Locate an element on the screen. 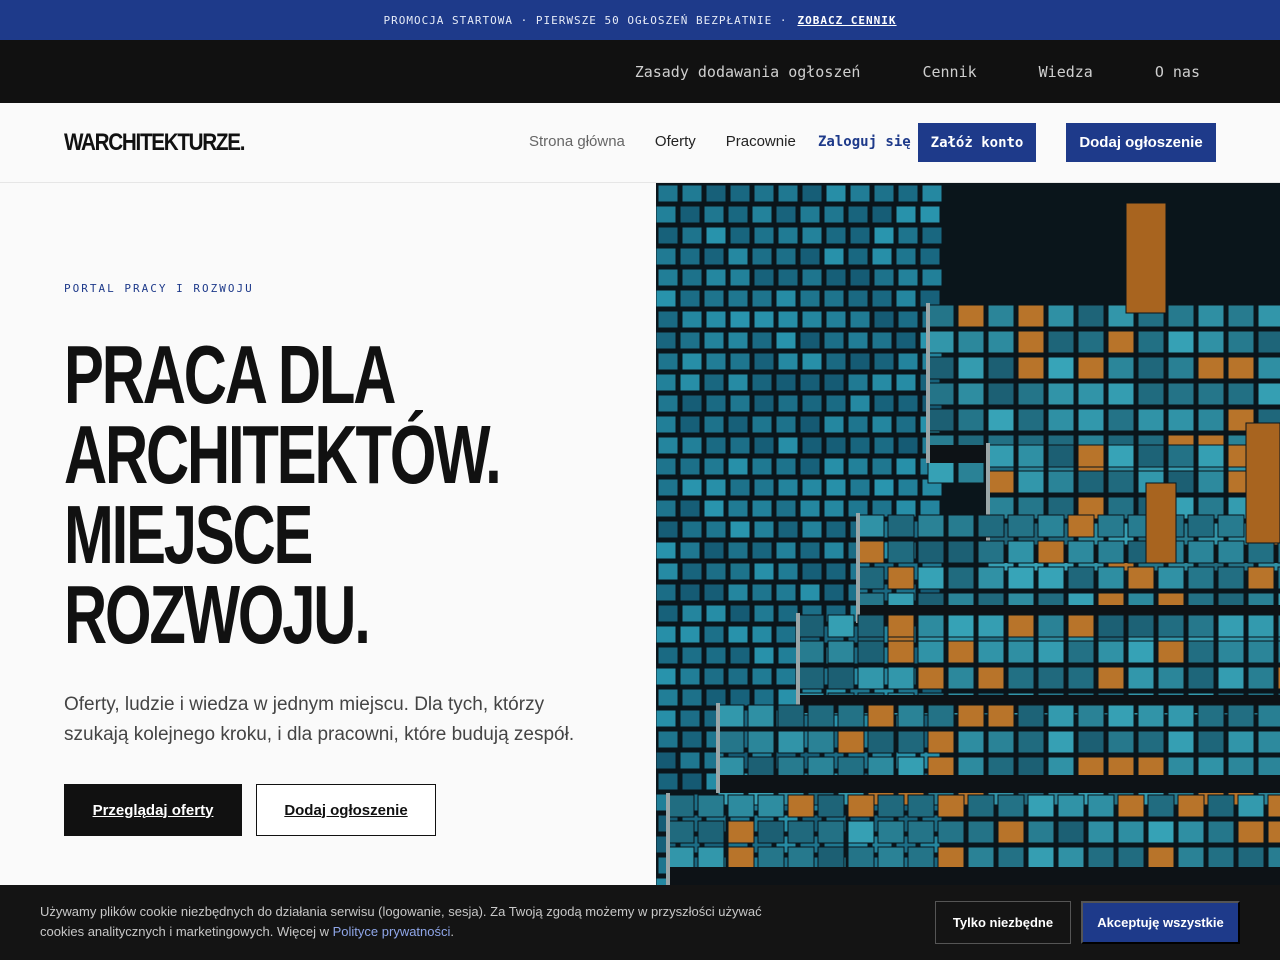 The image size is (1280, 960). promo-pricing-link: ZOBACZ CENNIK is located at coordinates (846, 20).